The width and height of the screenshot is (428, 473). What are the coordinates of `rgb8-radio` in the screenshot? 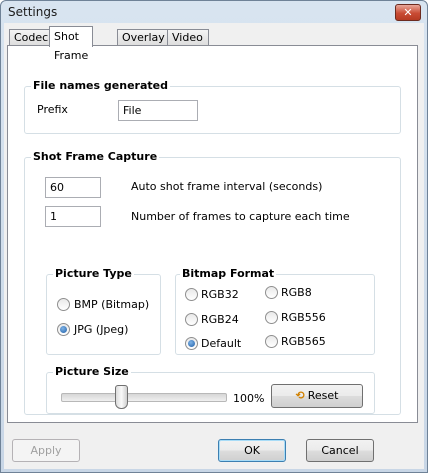 It's located at (271, 292).